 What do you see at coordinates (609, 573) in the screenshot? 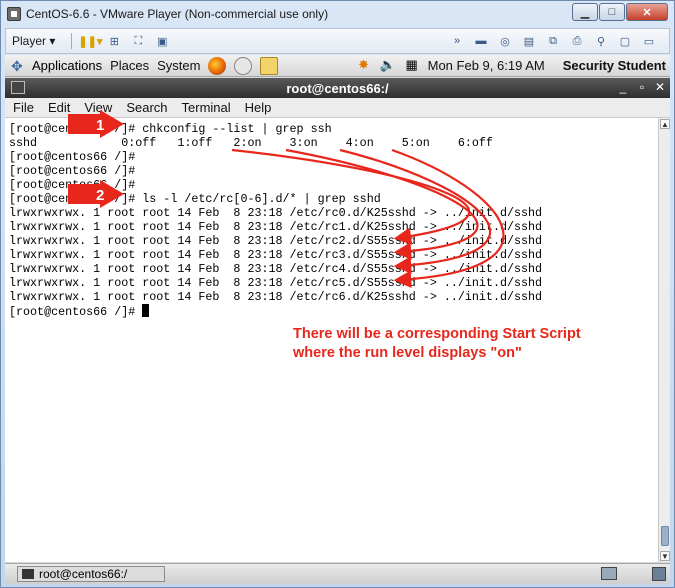
I see `show-desktop-icon` at bounding box center [609, 573].